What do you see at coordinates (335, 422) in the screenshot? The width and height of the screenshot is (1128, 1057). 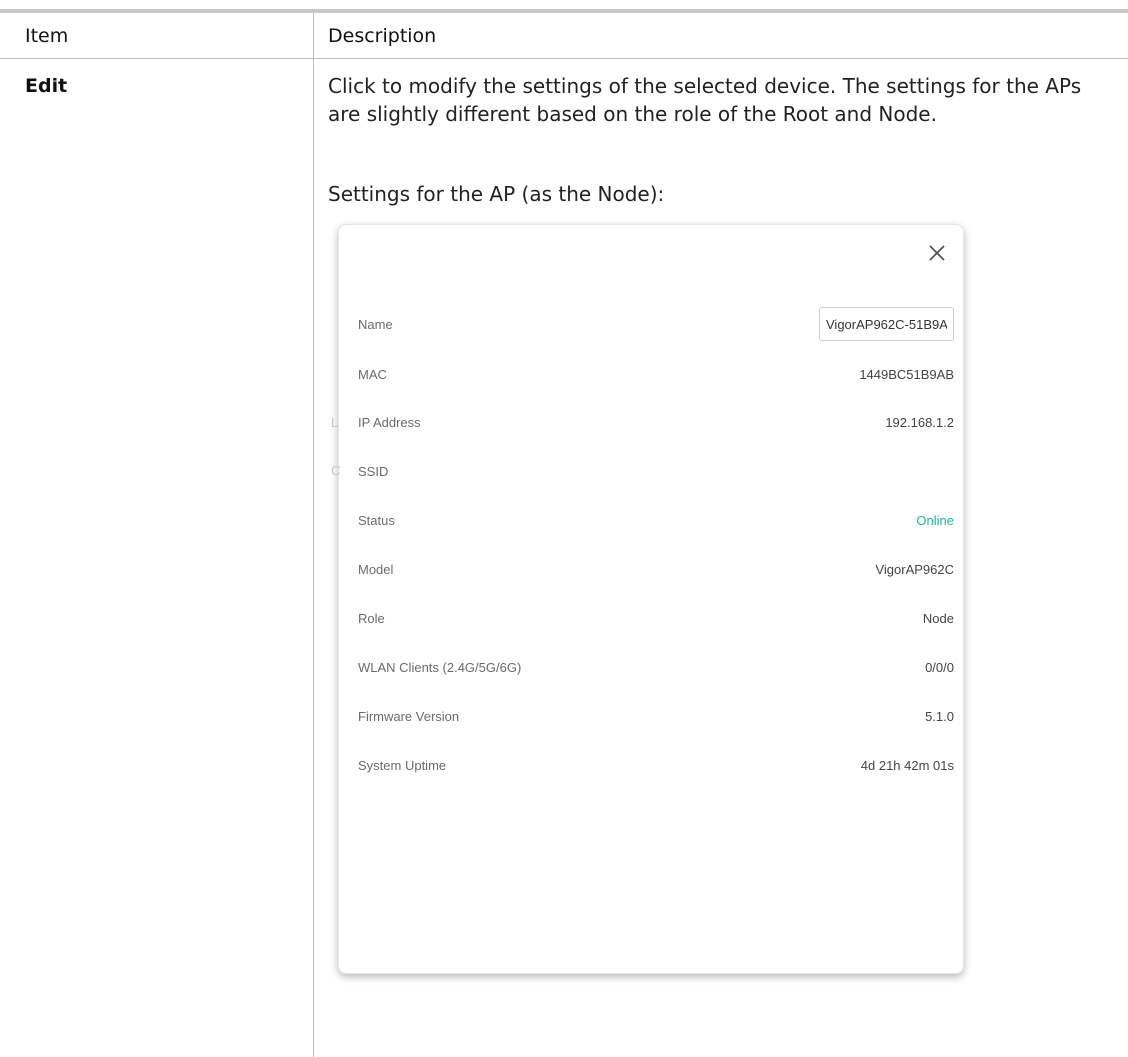 I see `background-ghost-mark: L` at bounding box center [335, 422].